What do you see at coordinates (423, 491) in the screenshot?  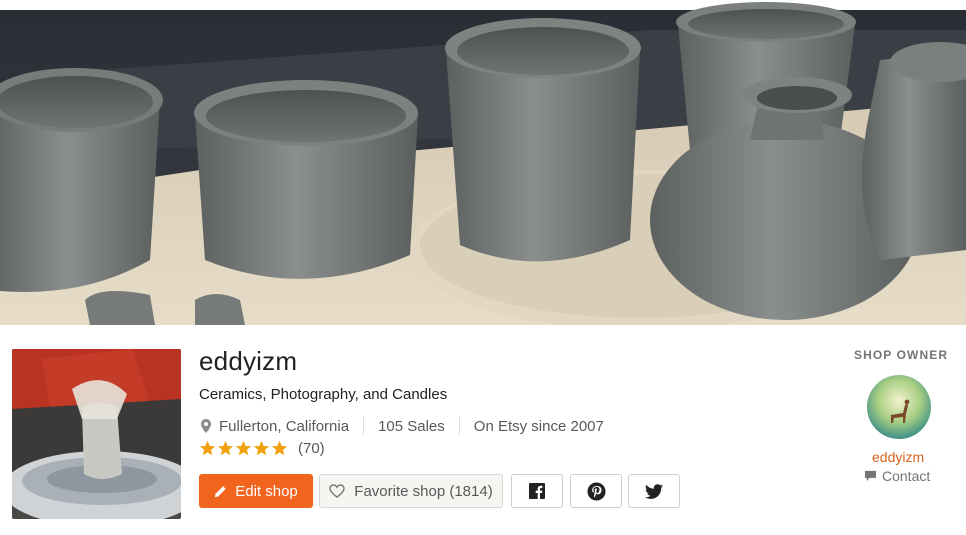 I see `favorite-shop-label: Favorite shop (1814)` at bounding box center [423, 491].